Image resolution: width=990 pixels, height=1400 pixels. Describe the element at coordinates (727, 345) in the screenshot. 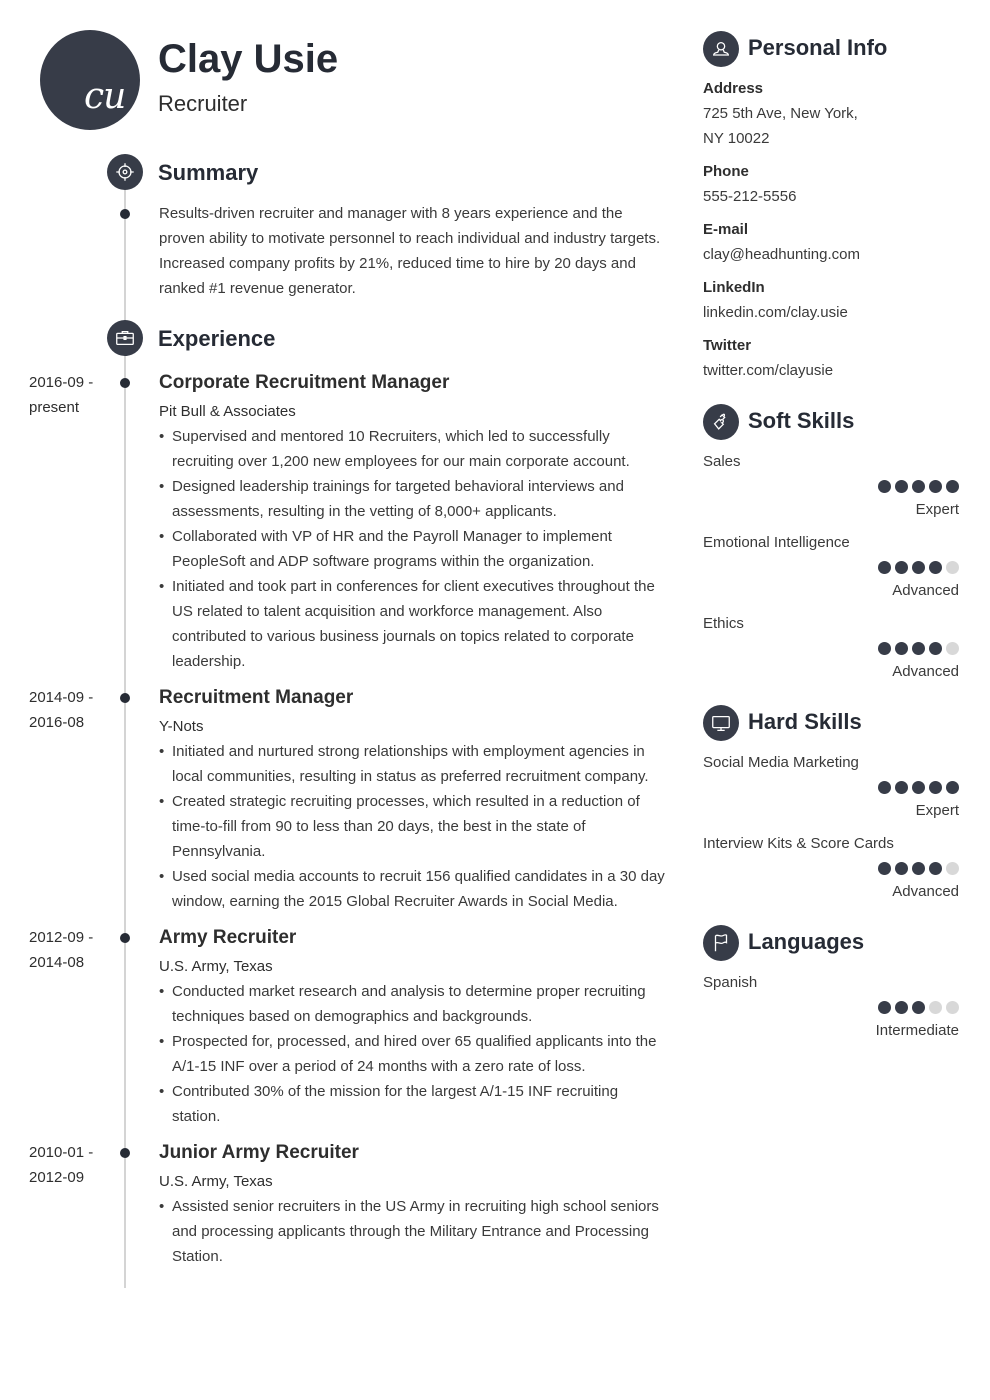

I see `twitter-label: Twitter` at that location.